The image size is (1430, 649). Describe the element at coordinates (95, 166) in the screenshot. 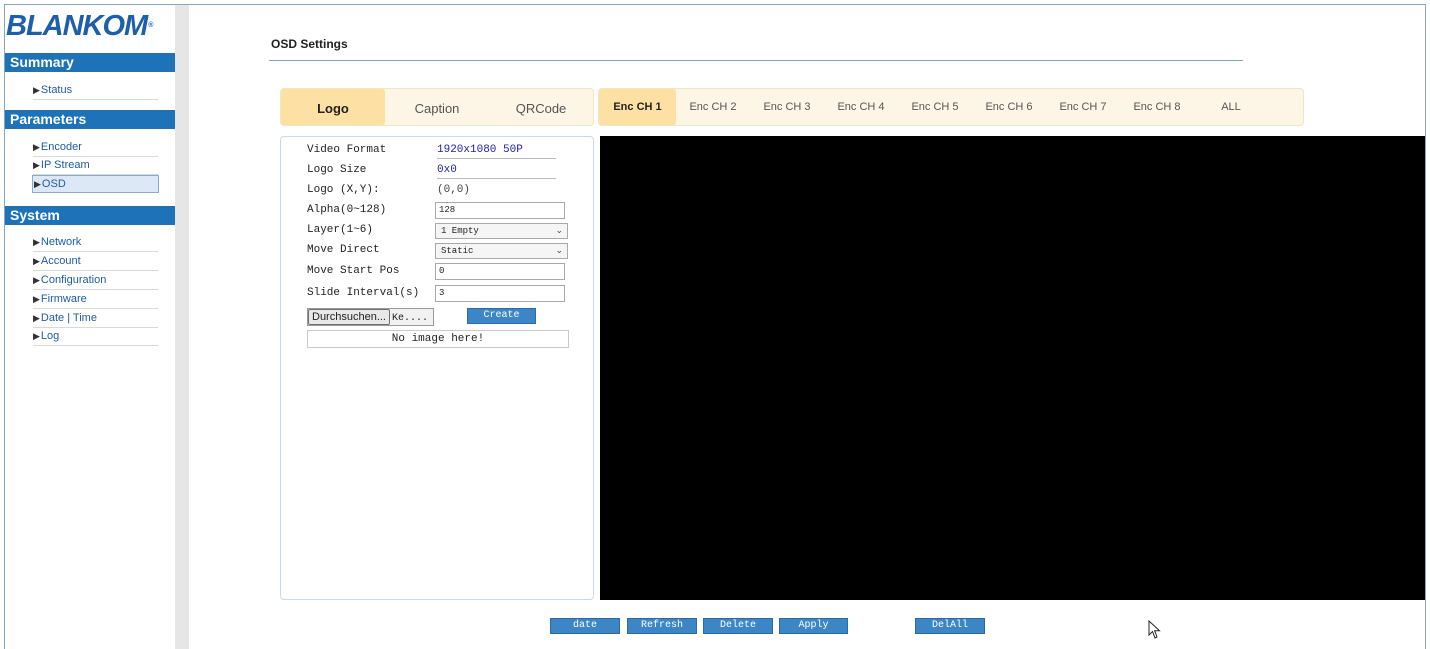

I see `sidebar-item-ip-stream: ▶IP Stream` at that location.